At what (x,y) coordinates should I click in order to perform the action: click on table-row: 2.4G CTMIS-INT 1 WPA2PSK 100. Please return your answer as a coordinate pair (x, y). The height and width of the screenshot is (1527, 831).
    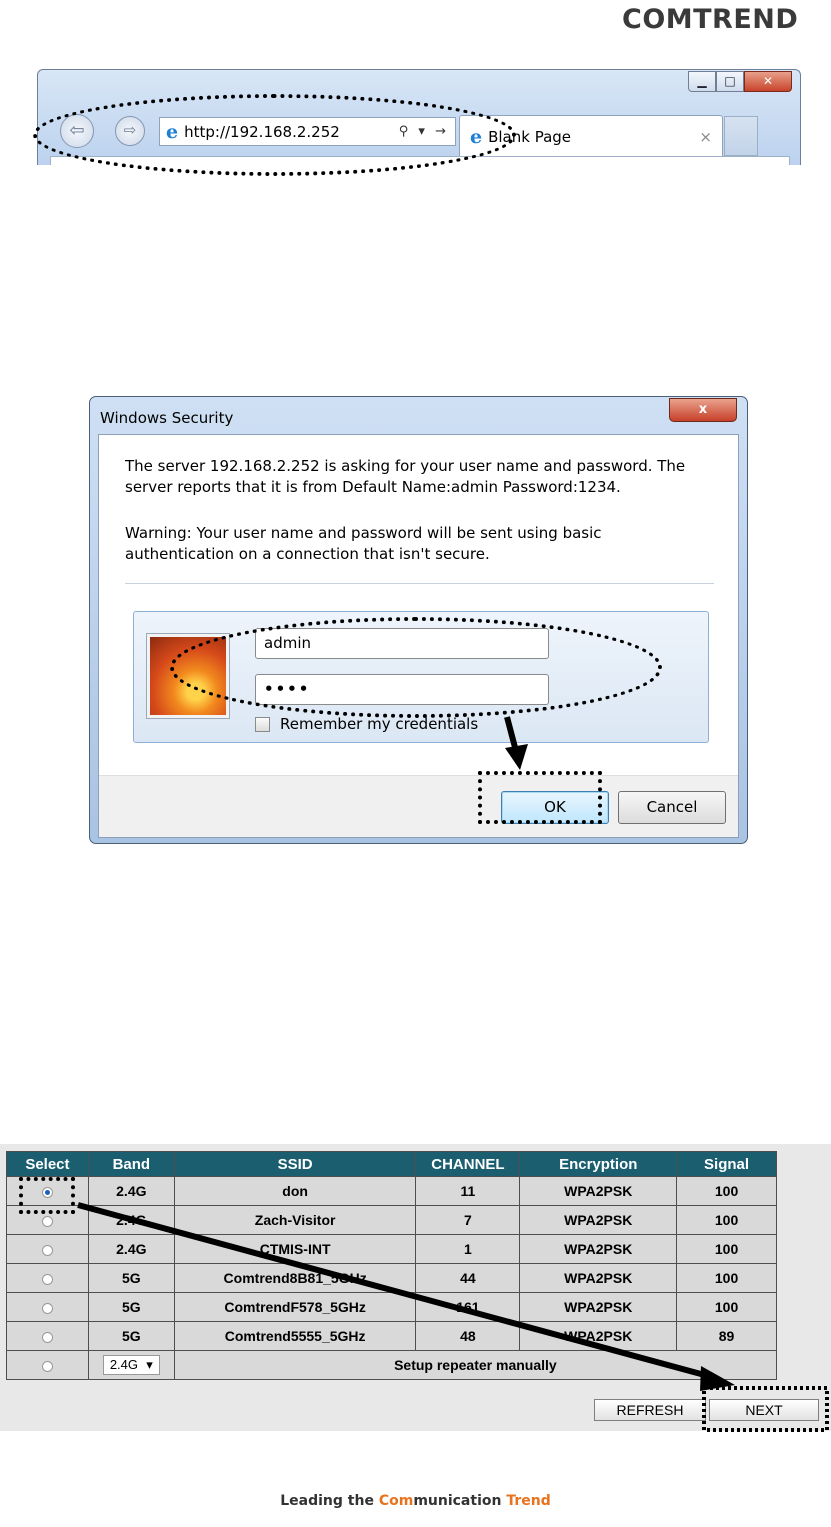
    Looking at the image, I should click on (391, 1249).